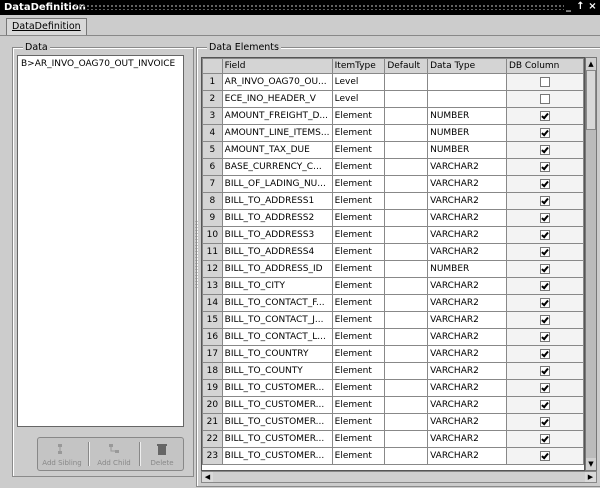 The height and width of the screenshot is (488, 600). I want to click on table-row: 11 BILL_TO_ADDRESS4 Element VARCHAR2, so click(393, 252).